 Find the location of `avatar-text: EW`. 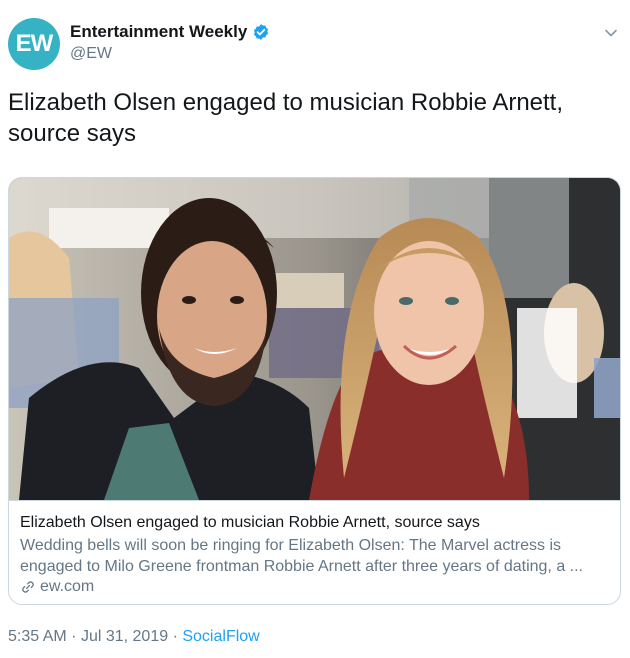

avatar-text: EW is located at coordinates (34, 43).